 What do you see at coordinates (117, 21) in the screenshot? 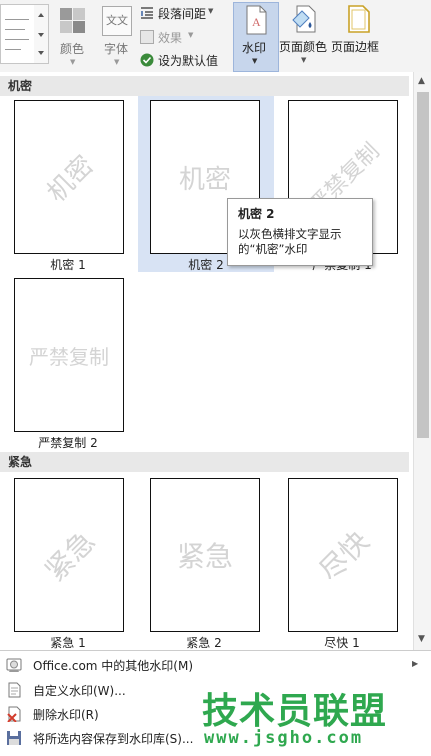
I see `font-icon: 文文` at bounding box center [117, 21].